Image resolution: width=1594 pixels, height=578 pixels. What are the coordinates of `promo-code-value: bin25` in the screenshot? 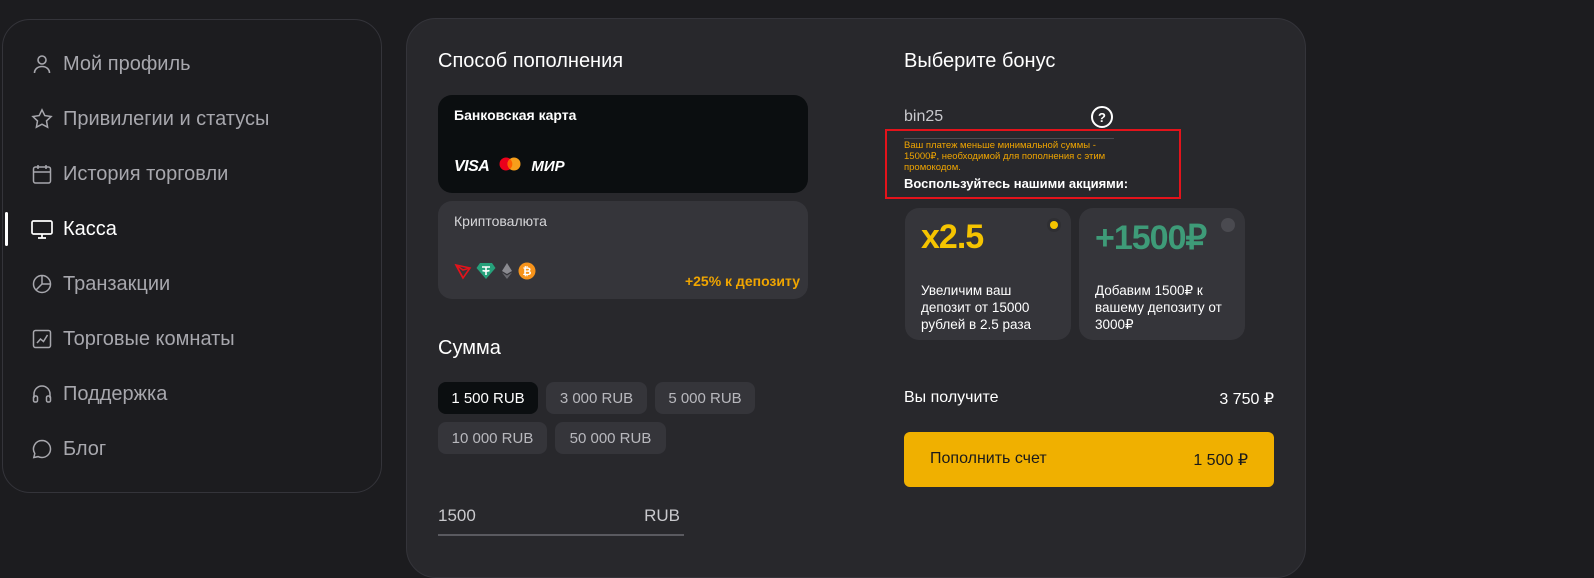 It's located at (924, 116).